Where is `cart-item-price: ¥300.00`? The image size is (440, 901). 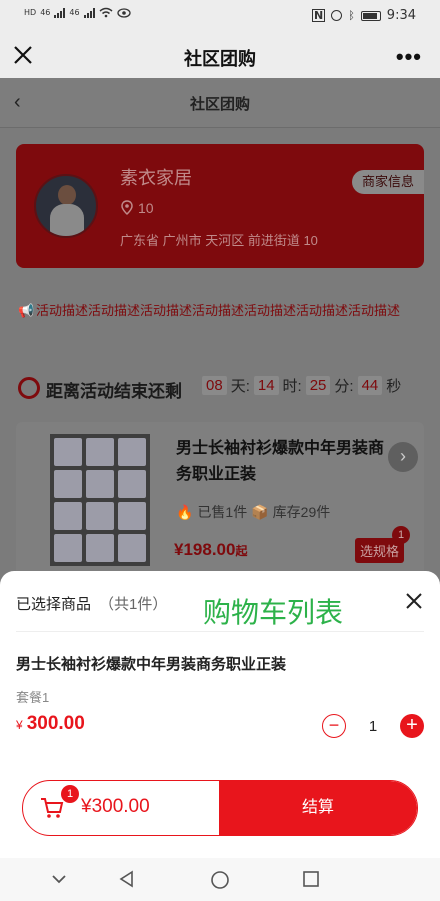
cart-item-price: ¥300.00 is located at coordinates (50, 724).